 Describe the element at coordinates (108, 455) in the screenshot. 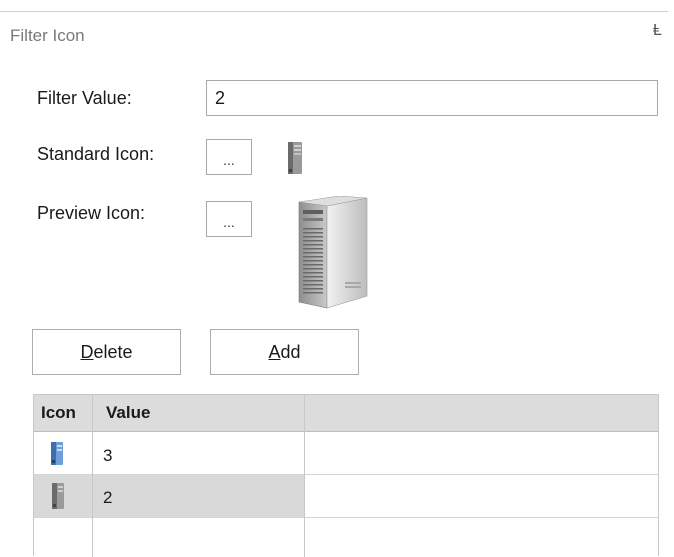

I see `row-value: 3` at that location.